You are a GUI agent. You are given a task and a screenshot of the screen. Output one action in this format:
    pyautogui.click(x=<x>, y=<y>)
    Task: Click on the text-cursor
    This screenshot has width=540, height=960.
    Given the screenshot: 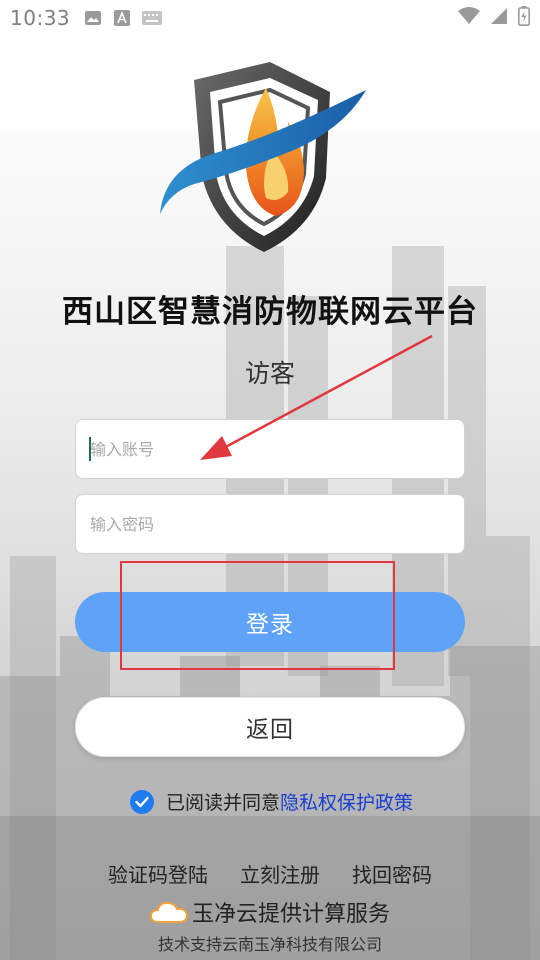 What is the action you would take?
    pyautogui.click(x=90, y=449)
    